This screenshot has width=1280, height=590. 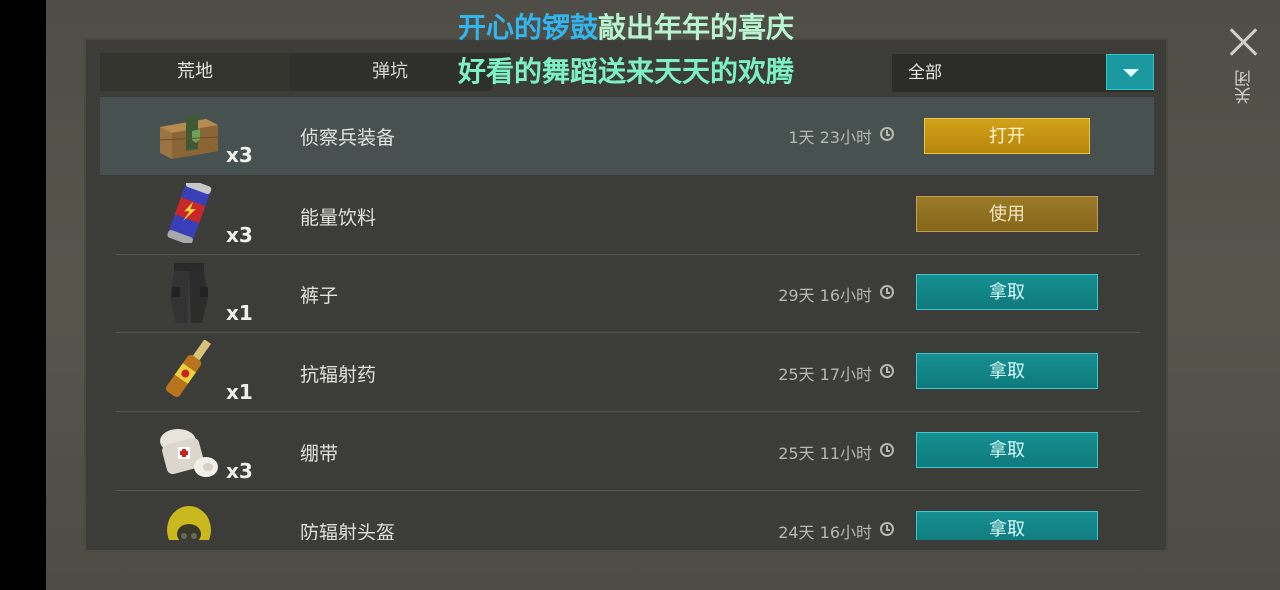 What do you see at coordinates (189, 523) in the screenshot?
I see `hazmat-helmet-icon` at bounding box center [189, 523].